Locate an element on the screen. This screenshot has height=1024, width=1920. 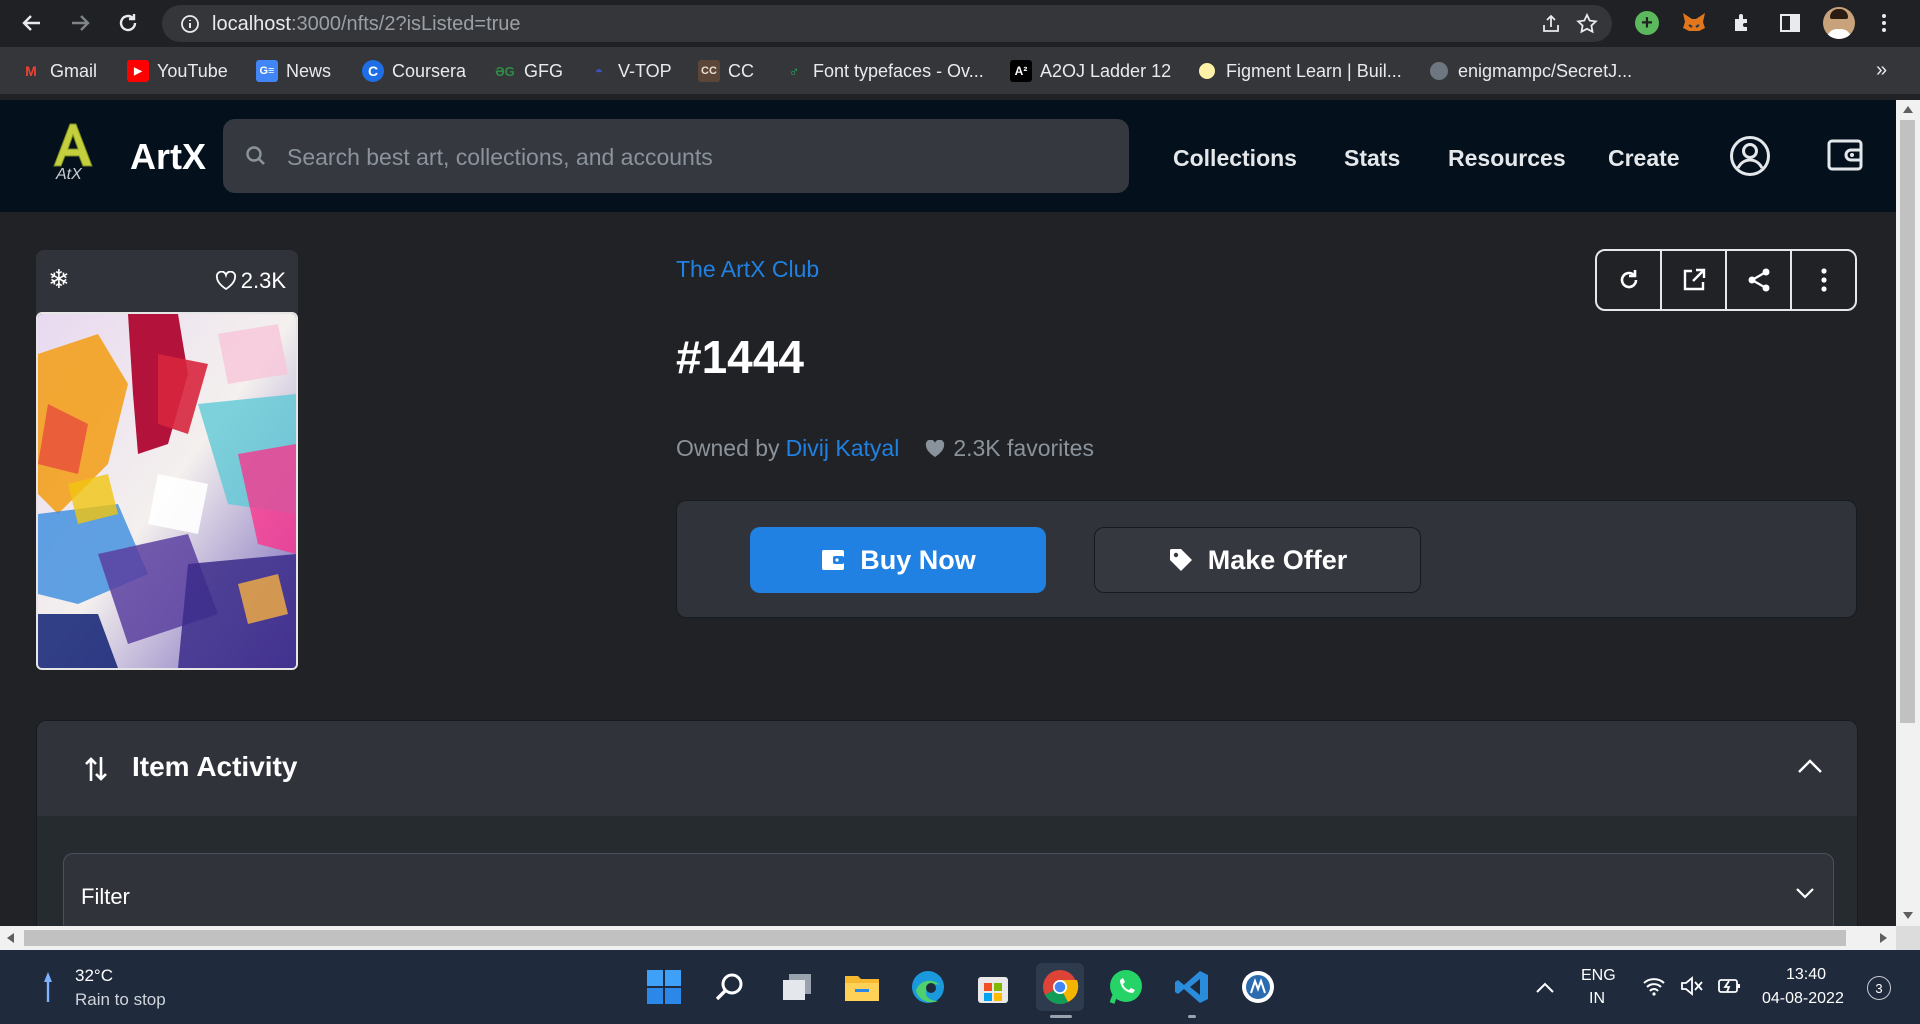
wifi-icon is located at coordinates (1654, 986).